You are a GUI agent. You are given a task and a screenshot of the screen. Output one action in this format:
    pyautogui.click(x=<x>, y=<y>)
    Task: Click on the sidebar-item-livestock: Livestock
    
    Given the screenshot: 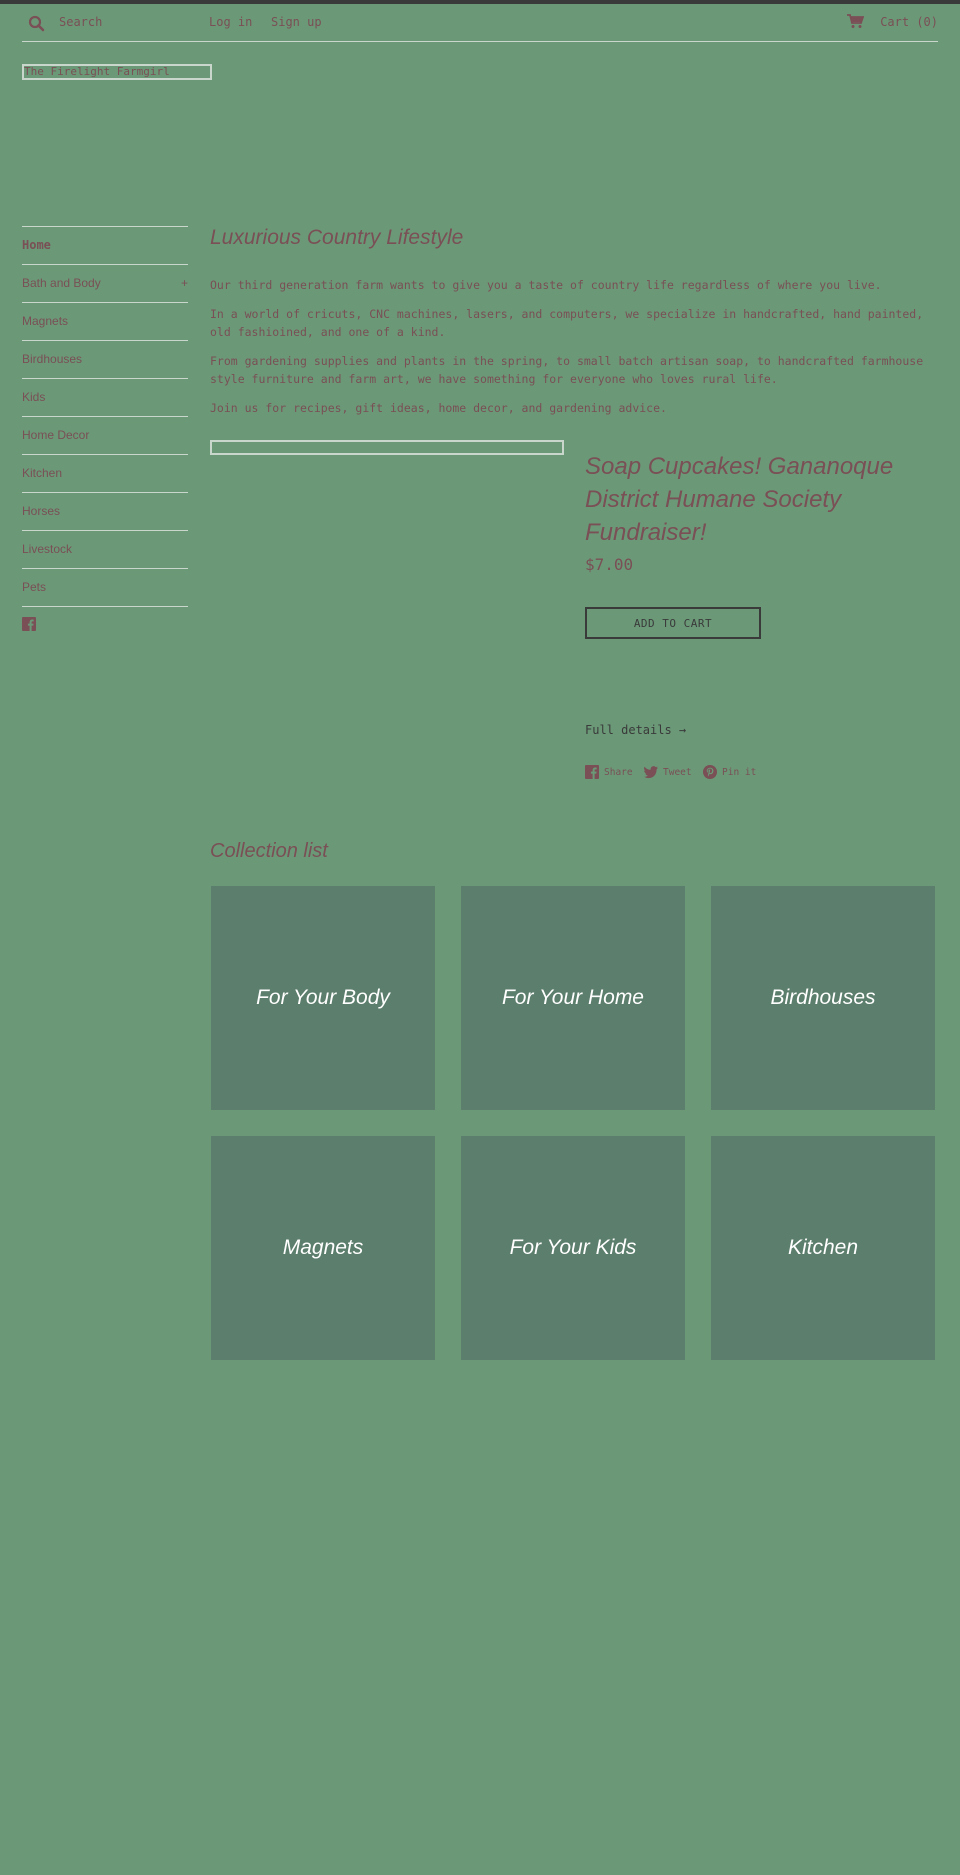 What is the action you would take?
    pyautogui.click(x=105, y=549)
    